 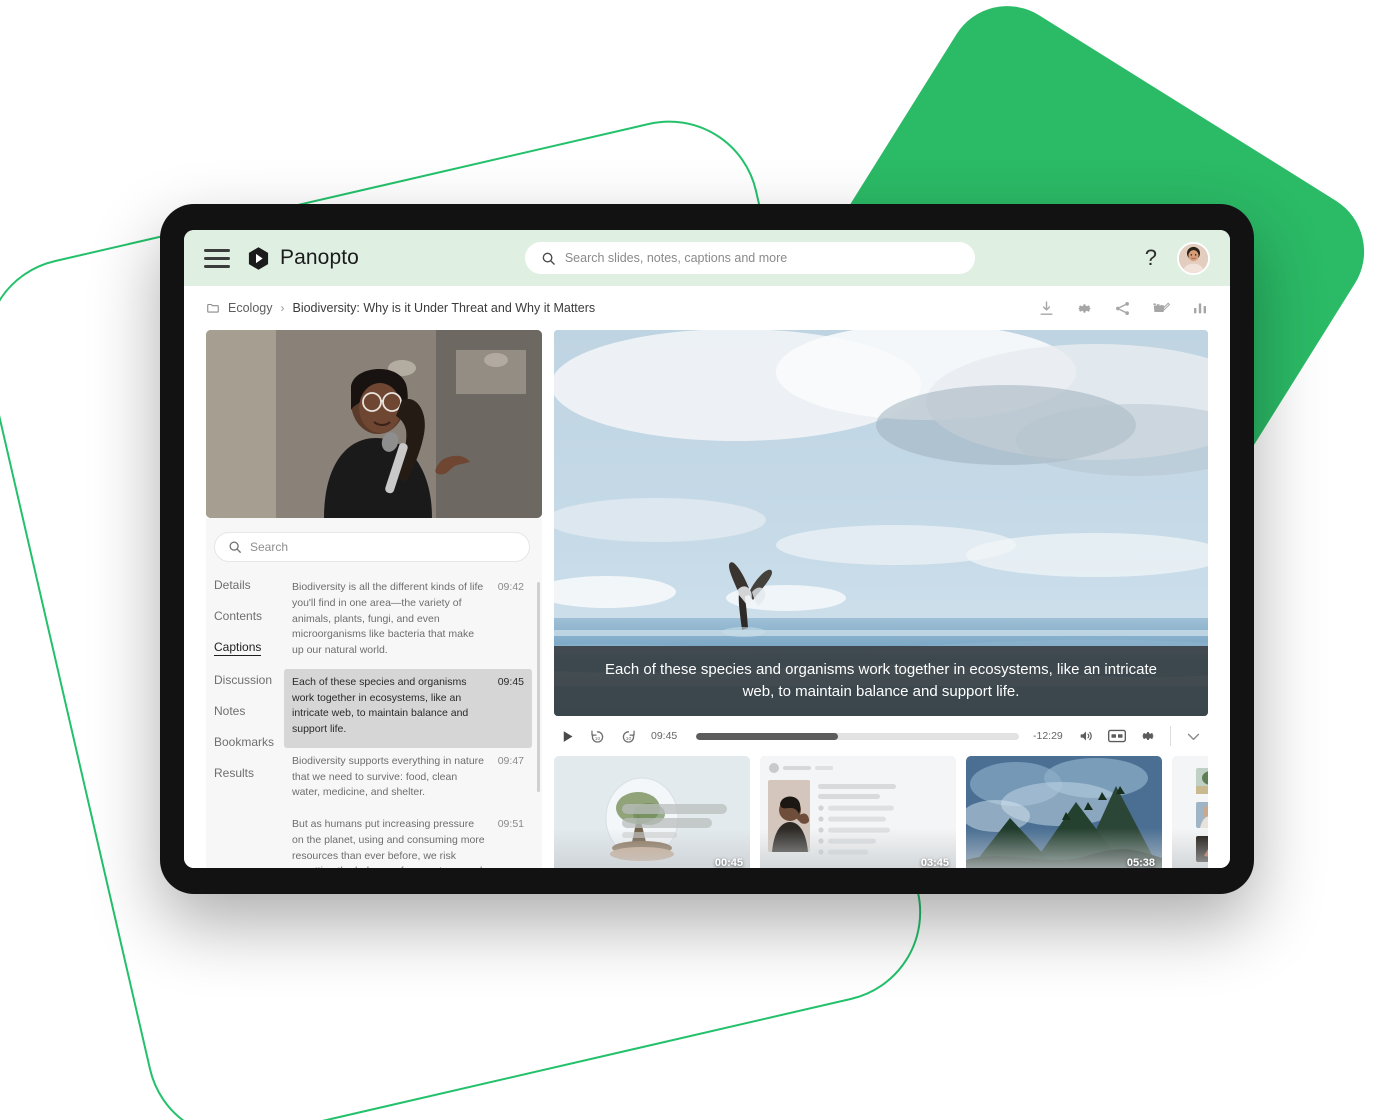 I want to click on player-settings-button, so click(x=1148, y=736).